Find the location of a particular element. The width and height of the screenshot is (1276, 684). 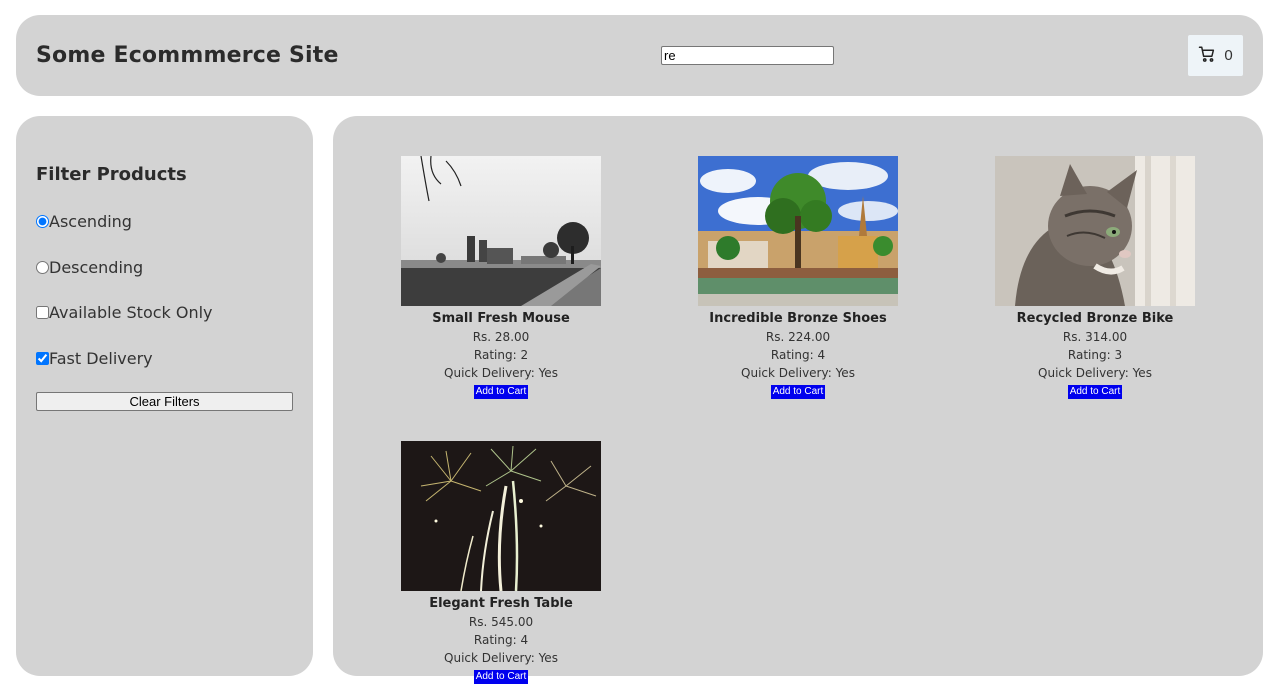

fast-delivery-label: Fast Delivery is located at coordinates (101, 358).